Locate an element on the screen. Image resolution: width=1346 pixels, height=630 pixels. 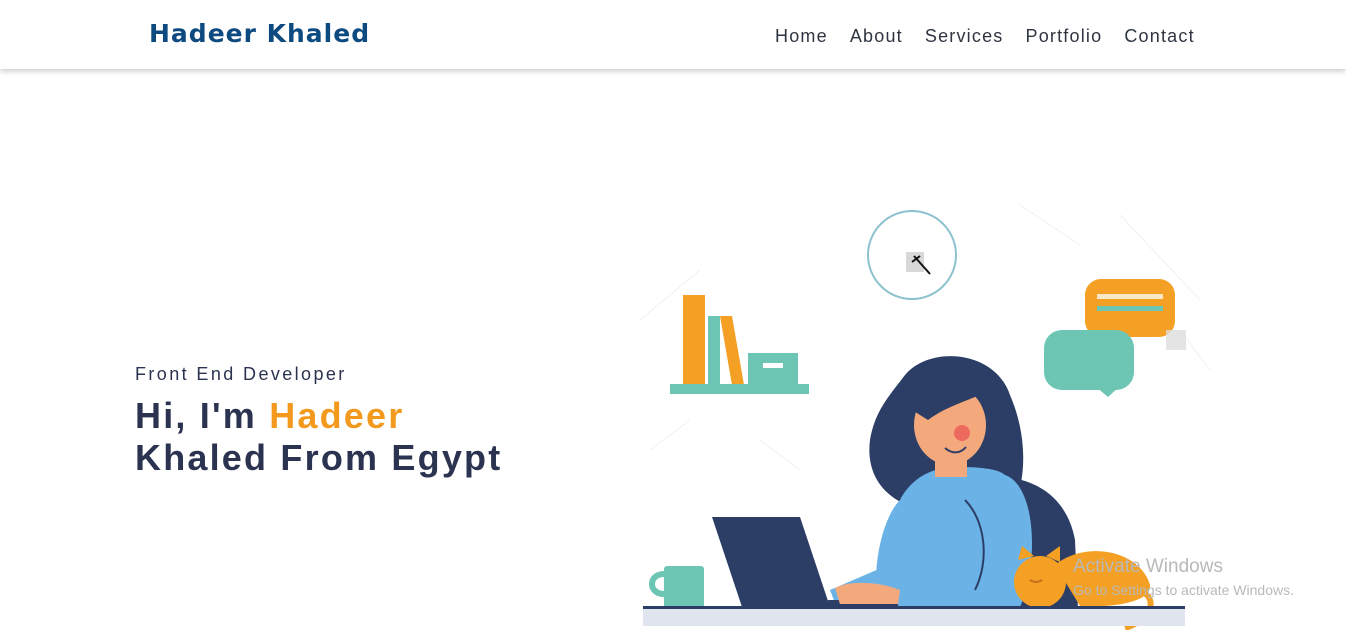
nav-link-contact: Contact is located at coordinates (1159, 36).